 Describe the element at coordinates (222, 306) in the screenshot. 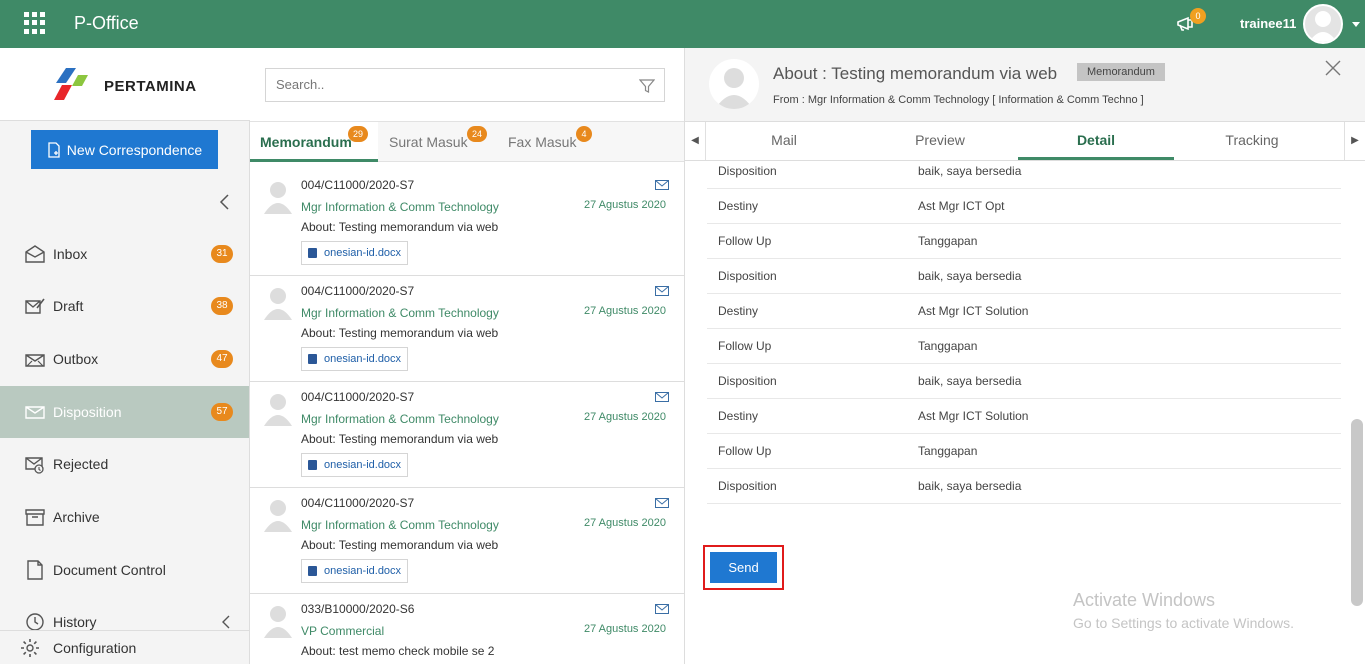

I see `draft-count-badge: 38` at that location.